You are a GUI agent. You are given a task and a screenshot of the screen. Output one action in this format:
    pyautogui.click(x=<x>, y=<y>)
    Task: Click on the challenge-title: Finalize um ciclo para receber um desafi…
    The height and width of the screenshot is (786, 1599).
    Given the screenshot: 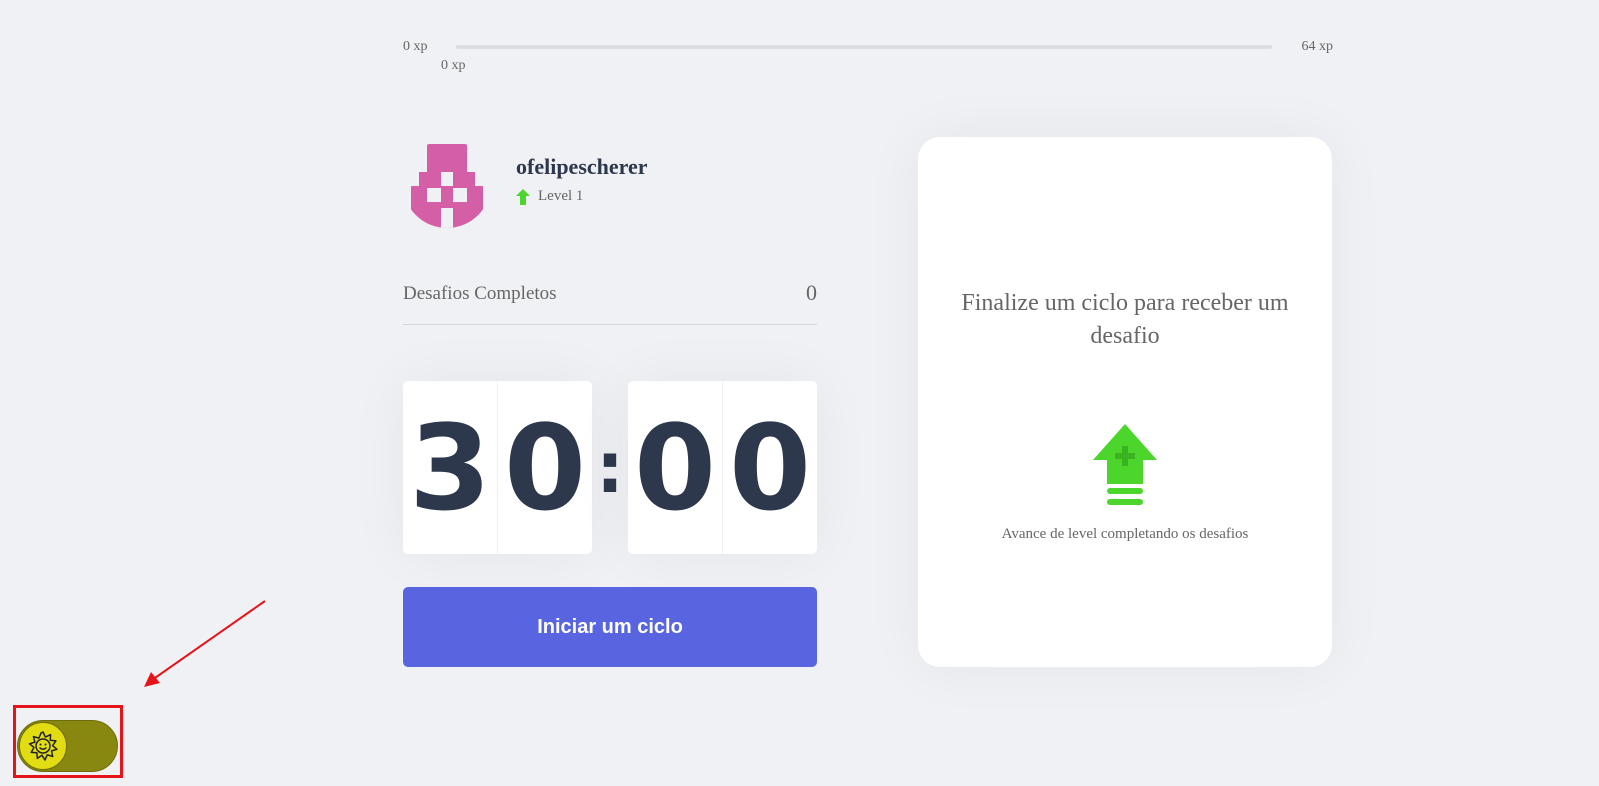 What is the action you would take?
    pyautogui.click(x=1125, y=319)
    